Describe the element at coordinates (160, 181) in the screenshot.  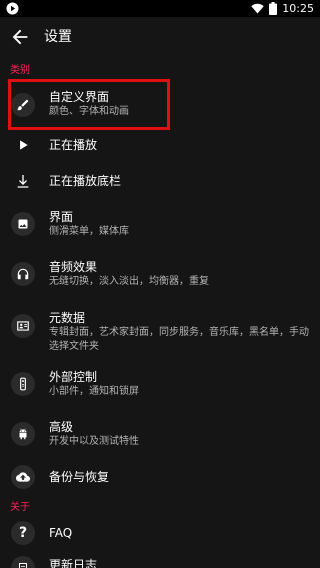
I see `settings-item-now-playing-bar: 正在播放底栏` at that location.